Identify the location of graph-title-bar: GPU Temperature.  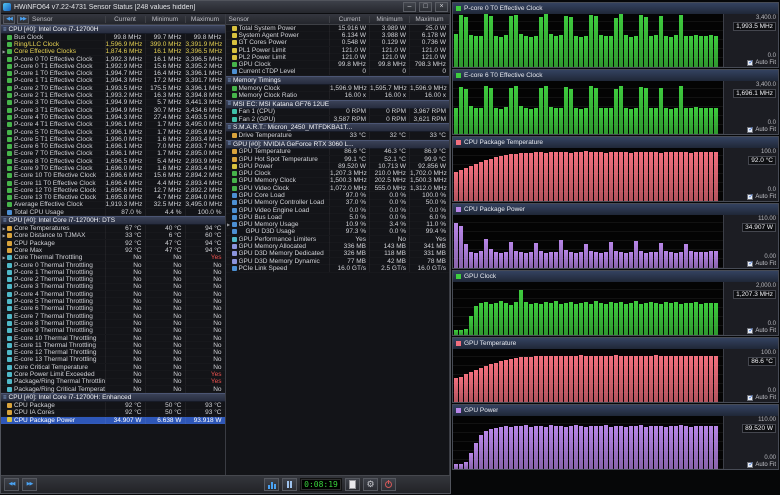
(615, 343).